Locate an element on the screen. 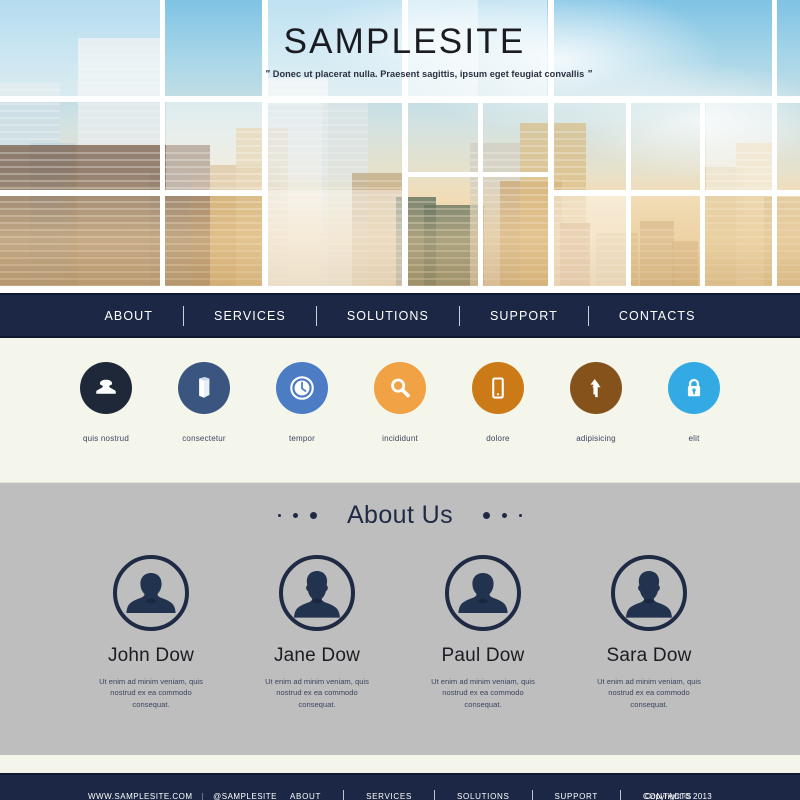 This screenshot has height=800, width=800. service-item-adipisicing: adipisicing is located at coordinates (596, 402).